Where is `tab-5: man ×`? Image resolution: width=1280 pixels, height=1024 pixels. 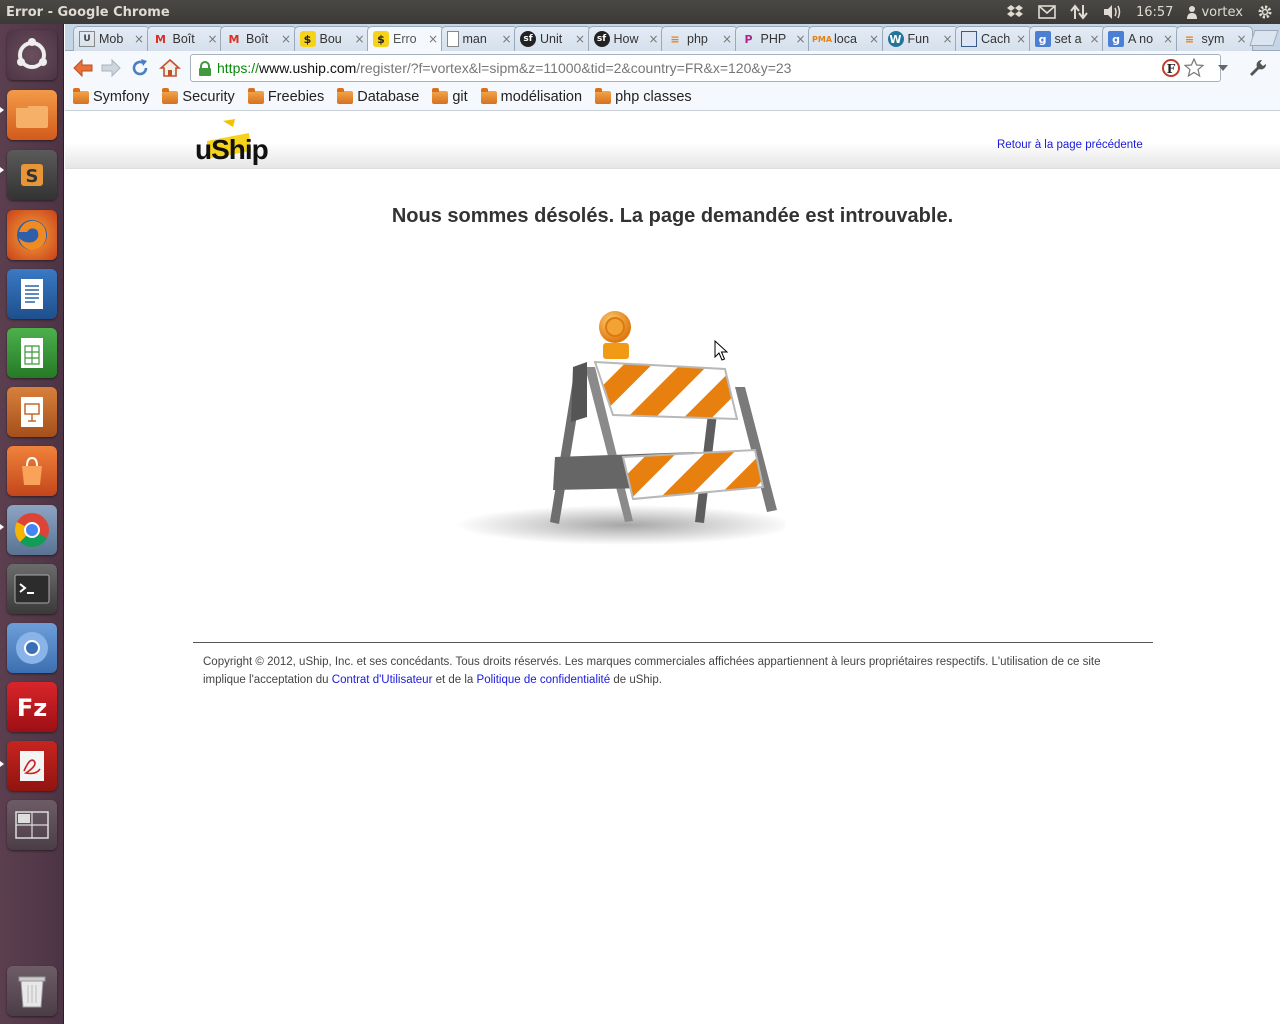
tab-5: man × is located at coordinates (479, 38).